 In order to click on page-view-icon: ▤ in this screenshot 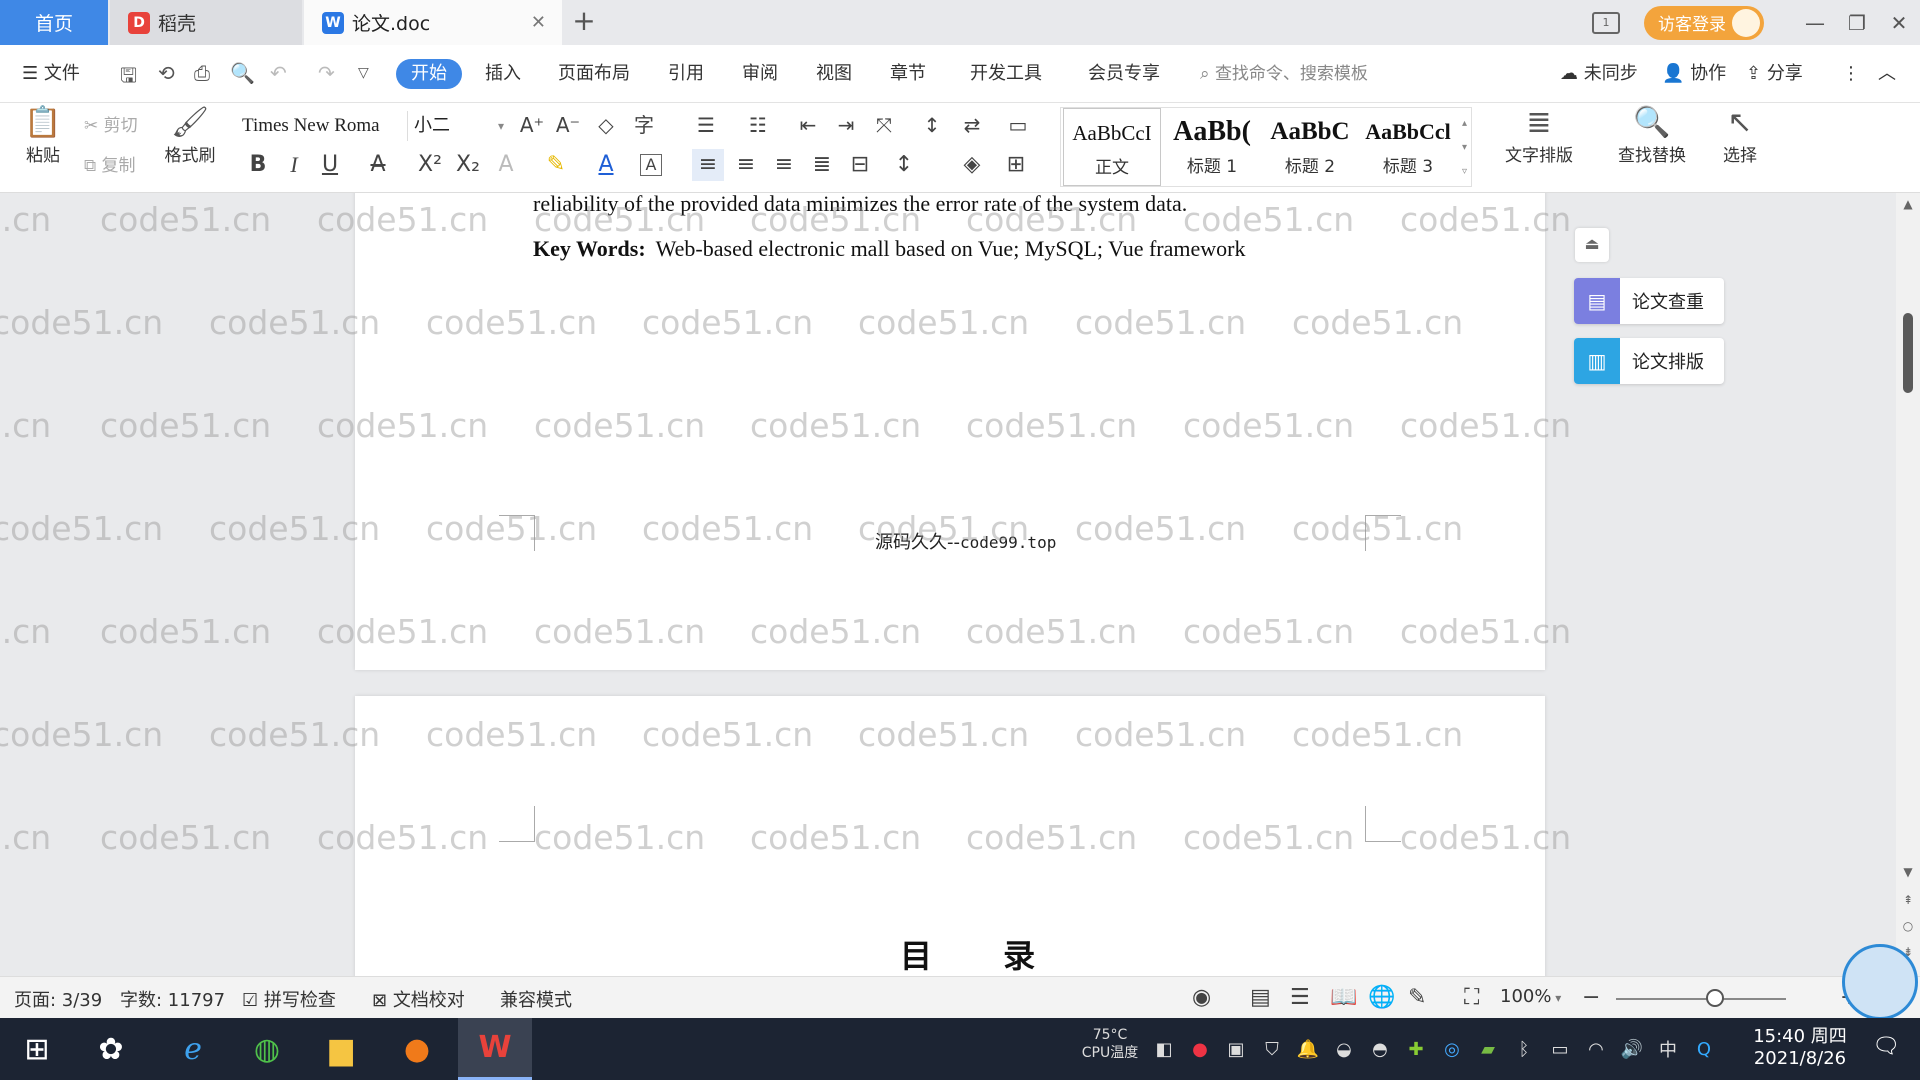, I will do `click(1260, 997)`.